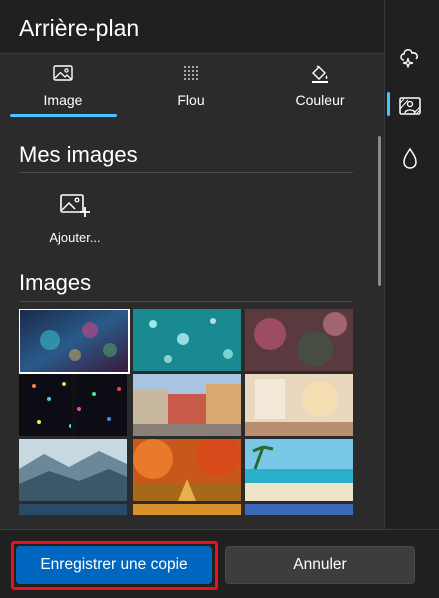 Image resolution: width=439 pixels, height=598 pixels. Describe the element at coordinates (75, 208) in the screenshot. I see `add-image-icon` at that location.